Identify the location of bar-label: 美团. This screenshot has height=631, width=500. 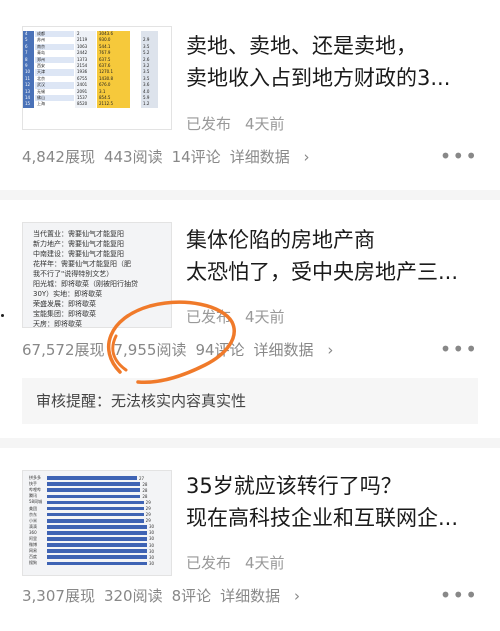
(33, 508).